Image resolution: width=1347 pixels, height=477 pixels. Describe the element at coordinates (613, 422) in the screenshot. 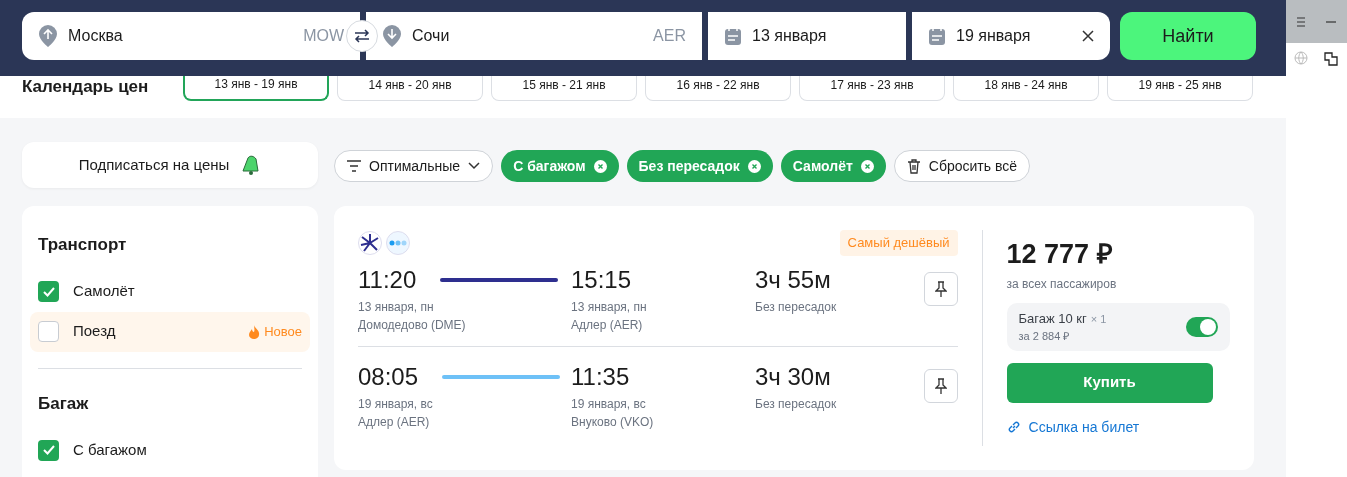

I see `arrival-airport: Внуково (VKO)` at that location.